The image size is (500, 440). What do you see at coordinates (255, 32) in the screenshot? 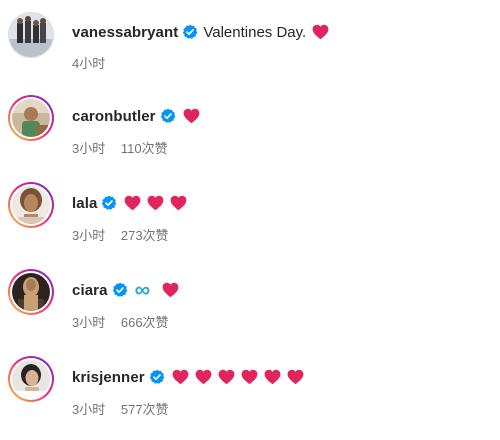
I see `comment-text: Valentines Day.` at bounding box center [255, 32].